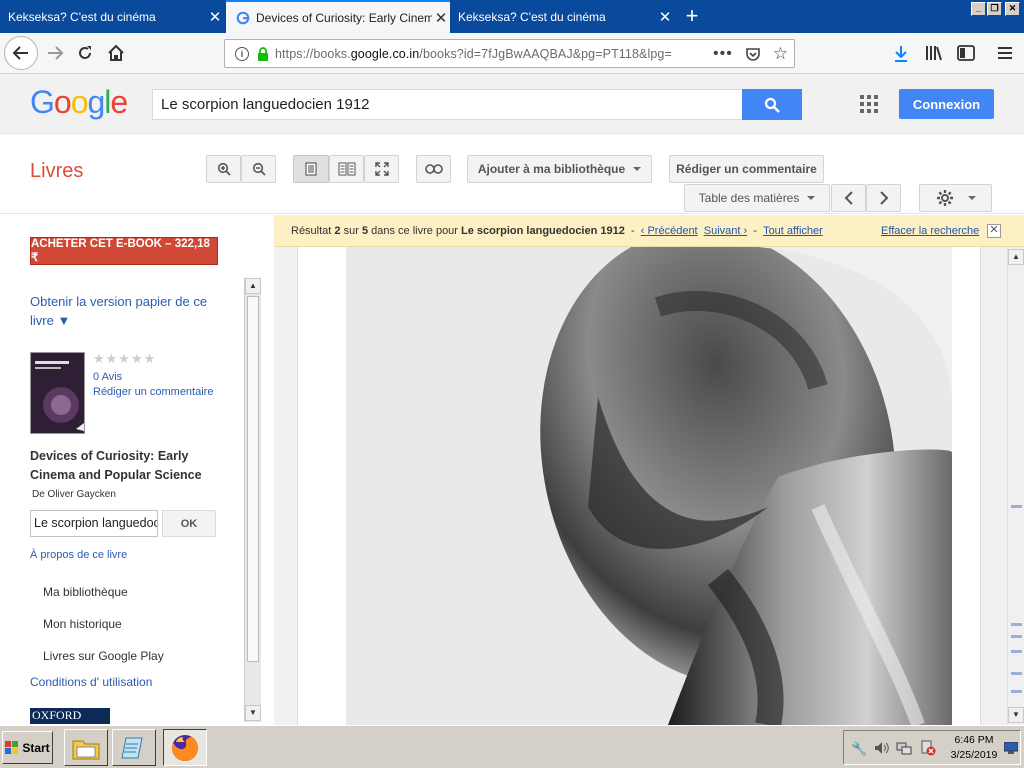  I want to click on clock: 6:46 PM 3/25/2019, so click(974, 748).